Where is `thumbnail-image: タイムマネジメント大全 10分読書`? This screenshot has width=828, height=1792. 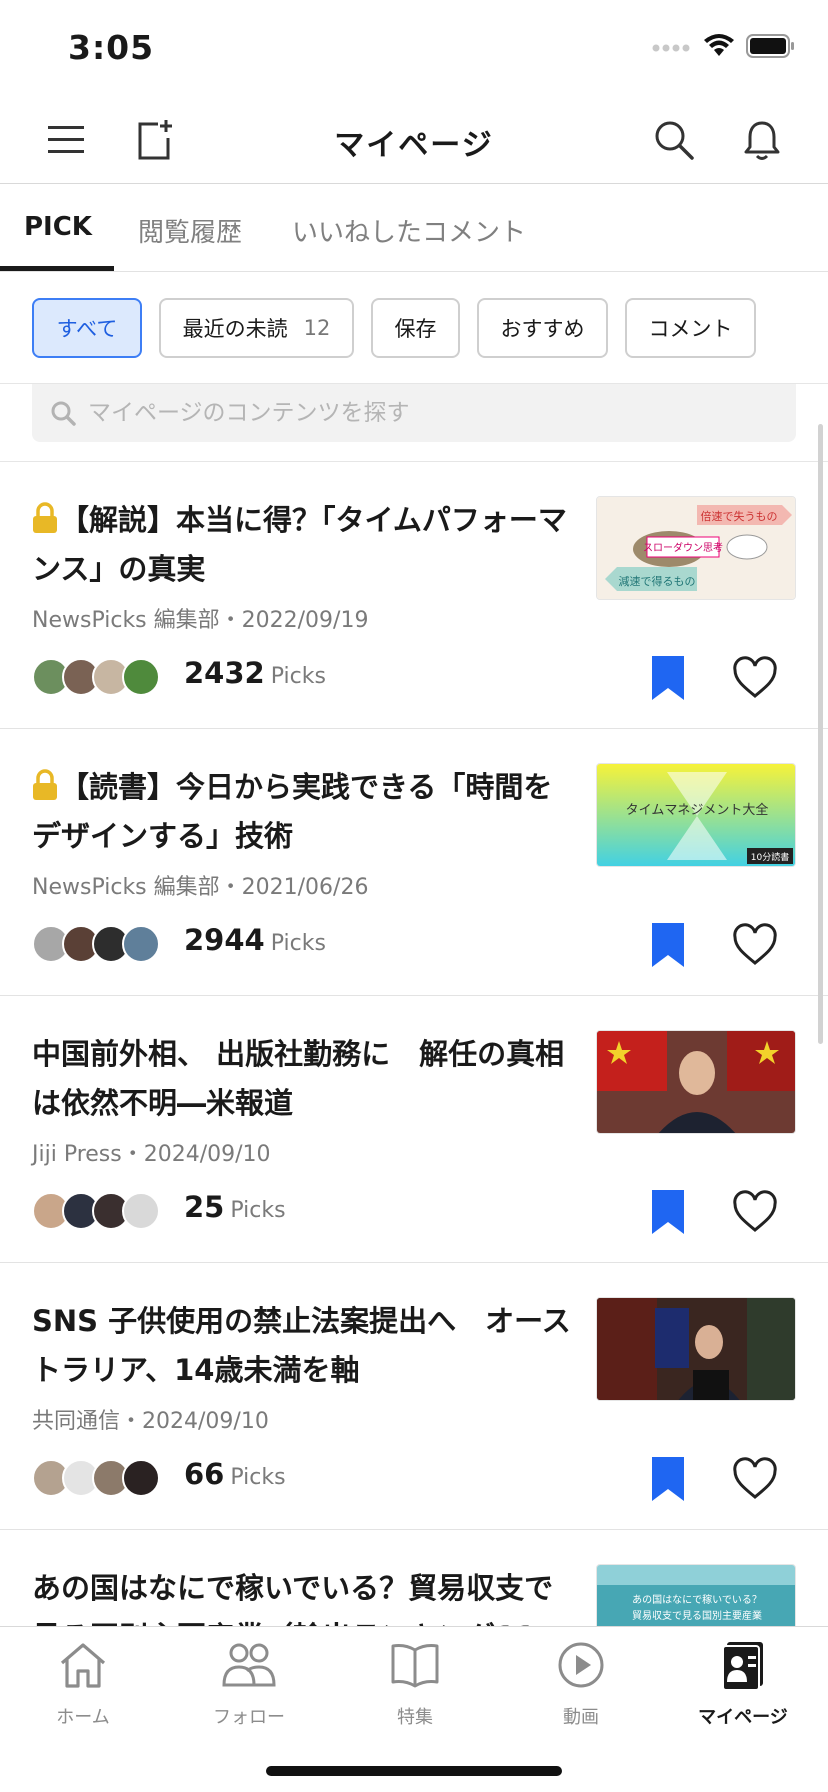 thumbnail-image: タイムマネジメント大全 10分読書 is located at coordinates (696, 815).